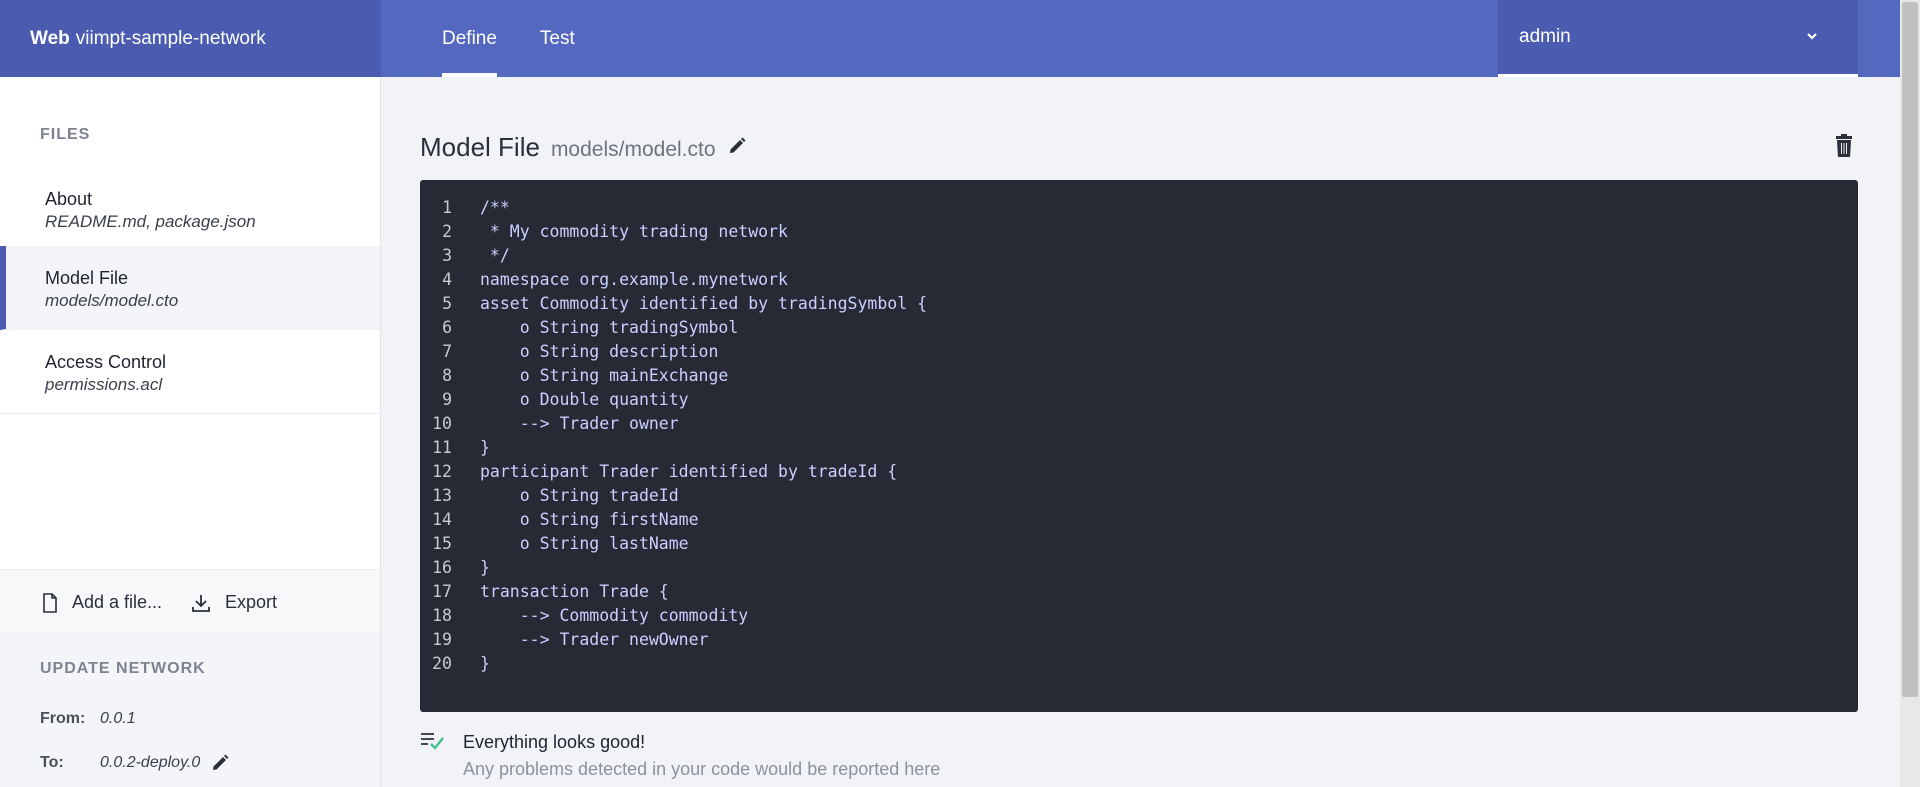 Image resolution: width=1920 pixels, height=787 pixels. I want to click on line-number: 9, so click(447, 399).